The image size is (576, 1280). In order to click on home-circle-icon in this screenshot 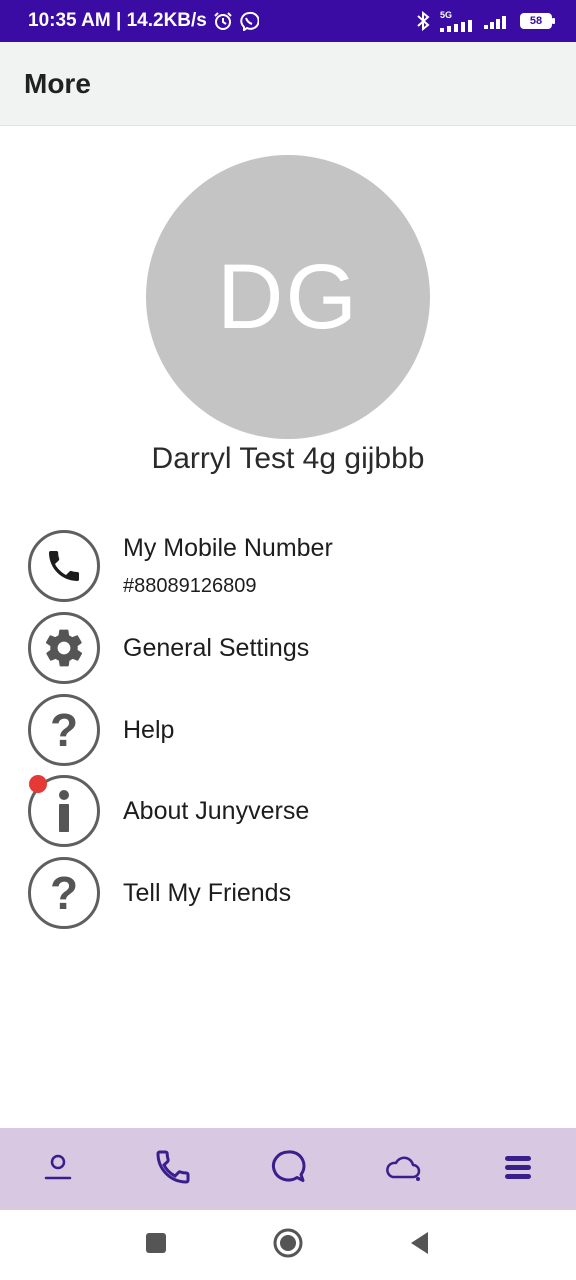, I will do `click(288, 1245)`.